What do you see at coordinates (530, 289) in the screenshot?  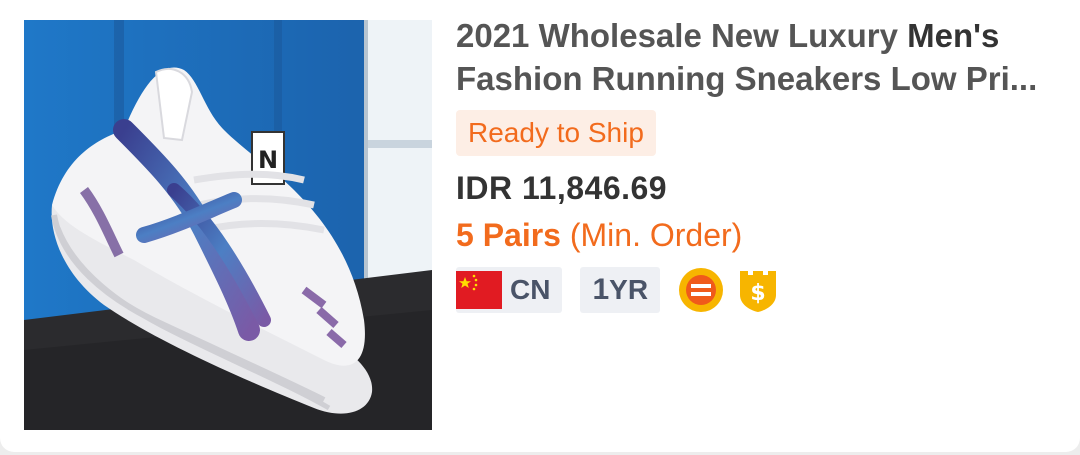 I see `country-code: CN` at bounding box center [530, 289].